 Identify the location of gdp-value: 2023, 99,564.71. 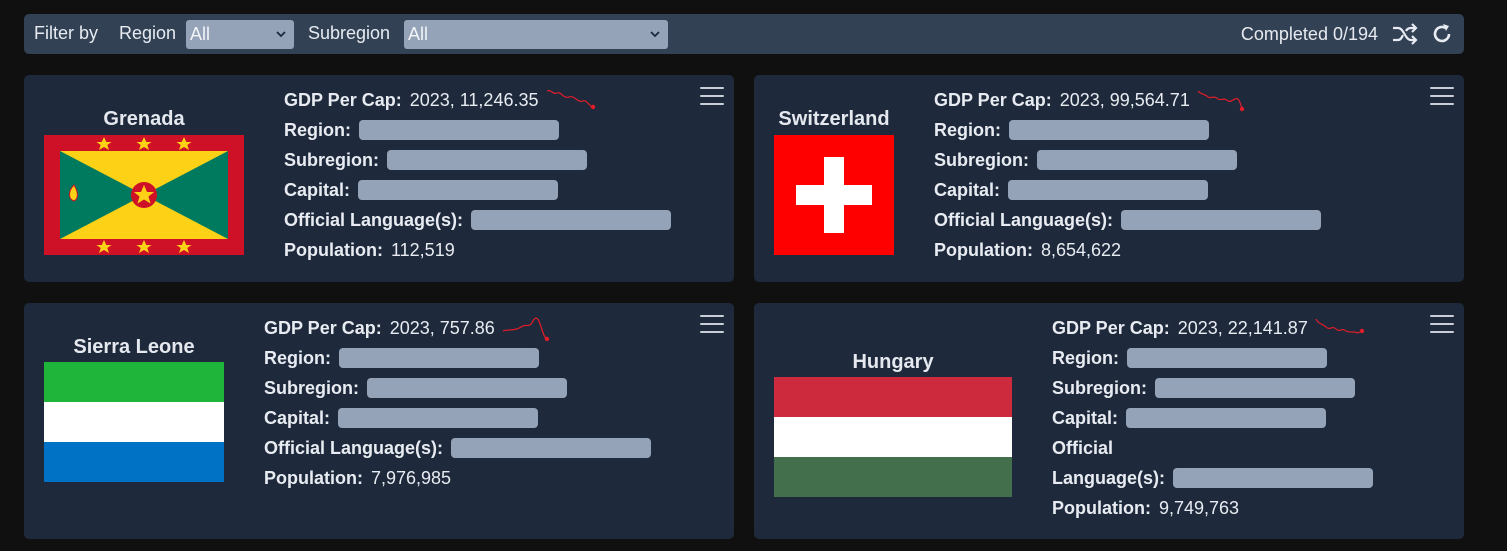
(1124, 100).